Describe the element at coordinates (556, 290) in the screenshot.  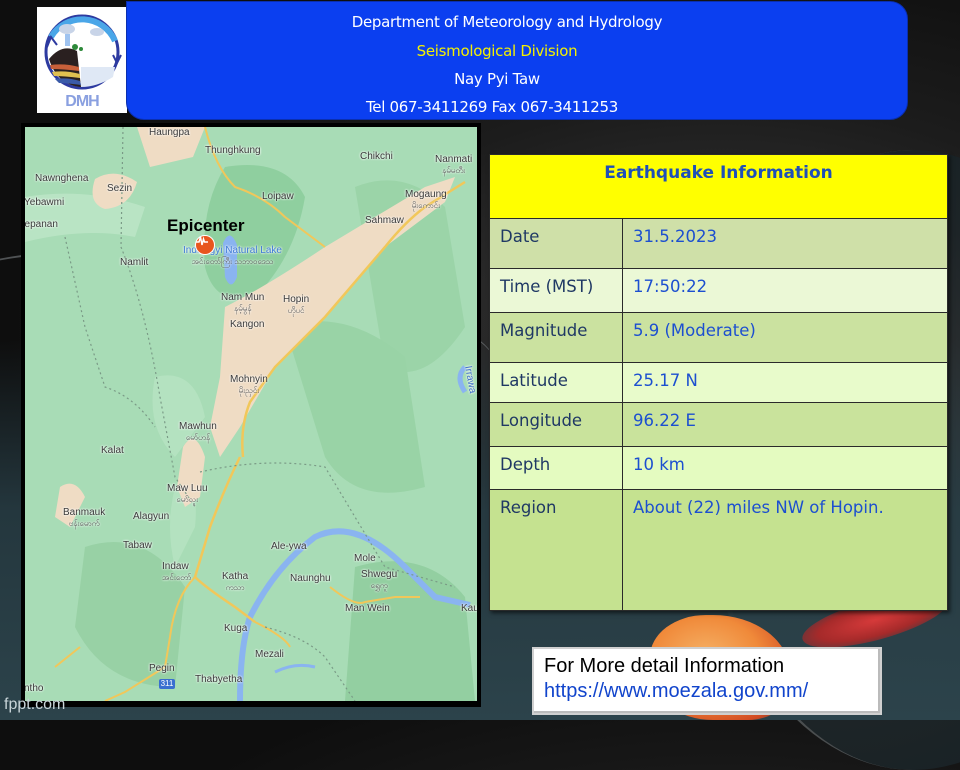
I see `row-label: Time (MST)` at that location.